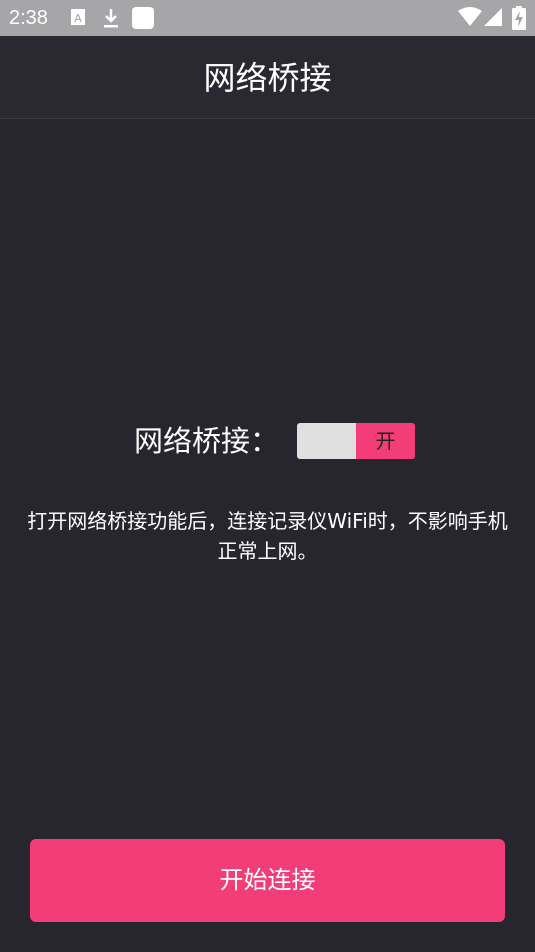 The width and height of the screenshot is (535, 952). I want to click on status-time: 2:38, so click(28, 18).